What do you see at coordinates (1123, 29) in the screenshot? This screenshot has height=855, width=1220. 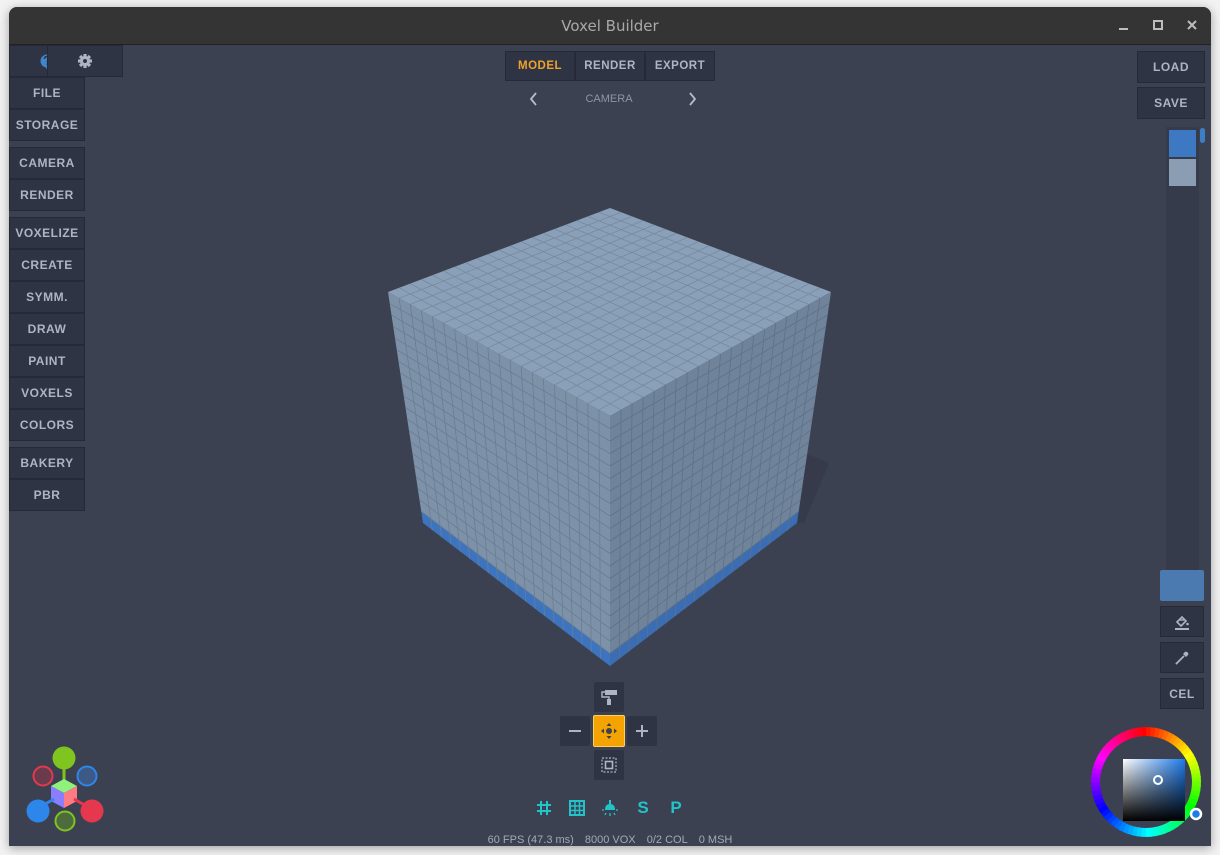 I see `minimize-icon` at bounding box center [1123, 29].